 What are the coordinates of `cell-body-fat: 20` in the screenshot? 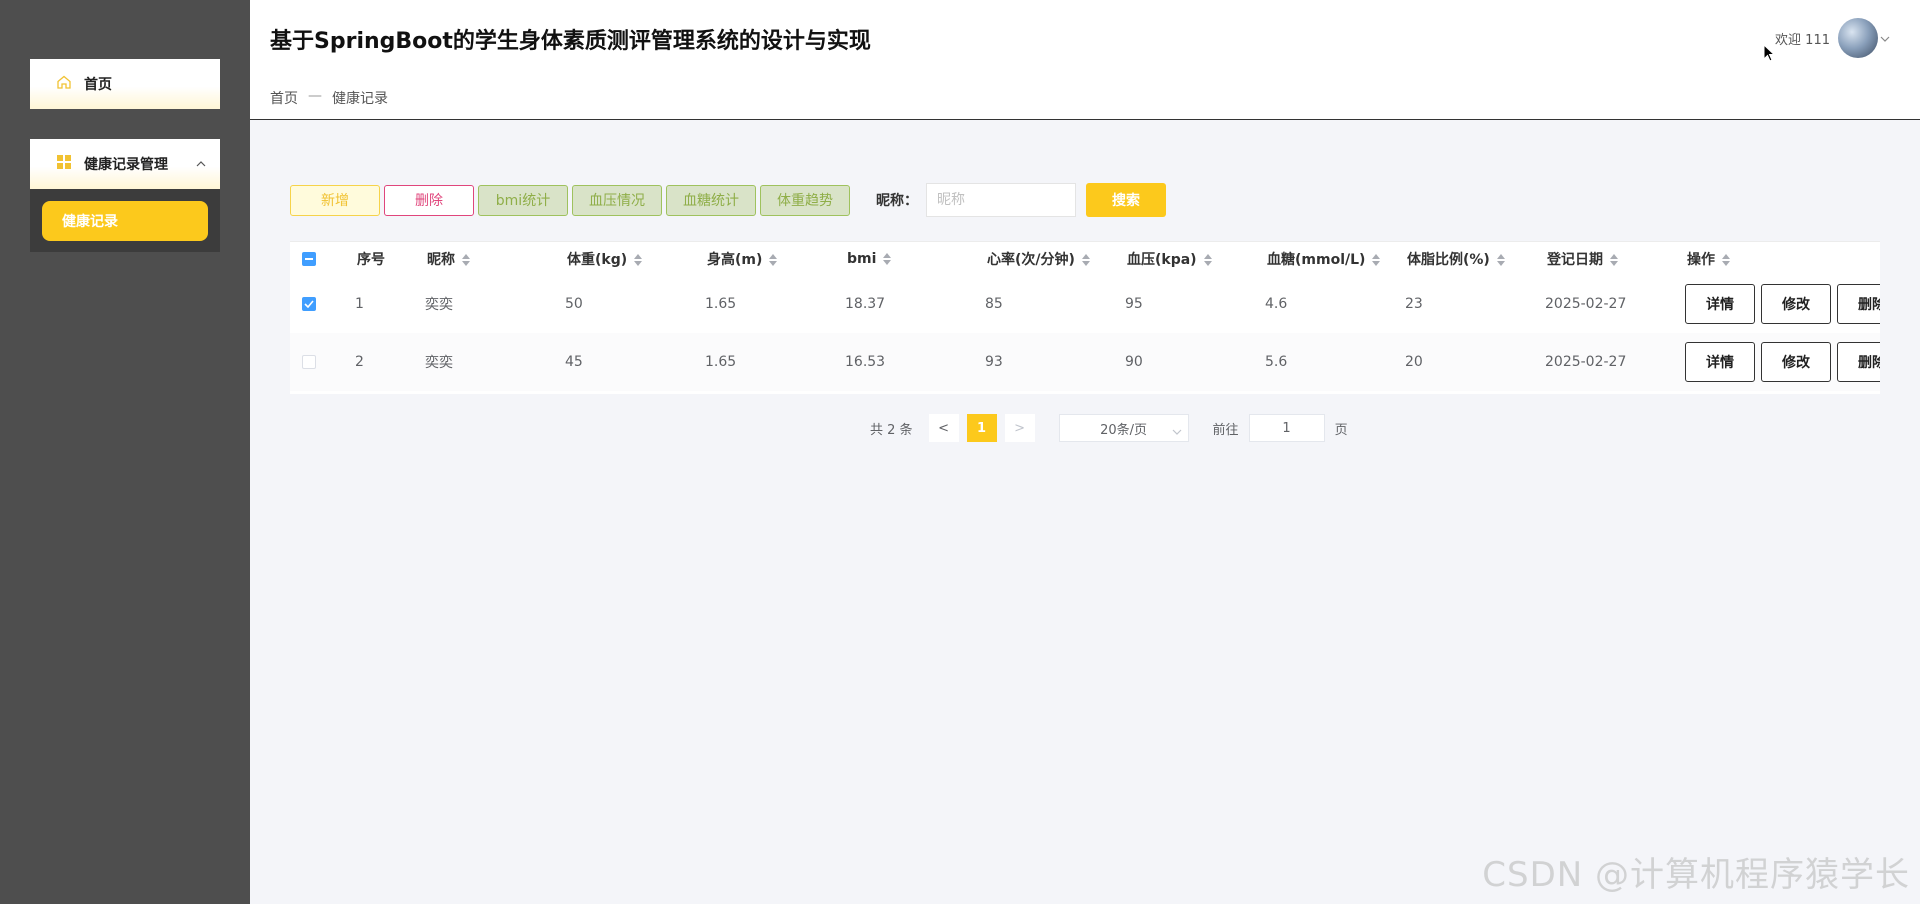 It's located at (1414, 362).